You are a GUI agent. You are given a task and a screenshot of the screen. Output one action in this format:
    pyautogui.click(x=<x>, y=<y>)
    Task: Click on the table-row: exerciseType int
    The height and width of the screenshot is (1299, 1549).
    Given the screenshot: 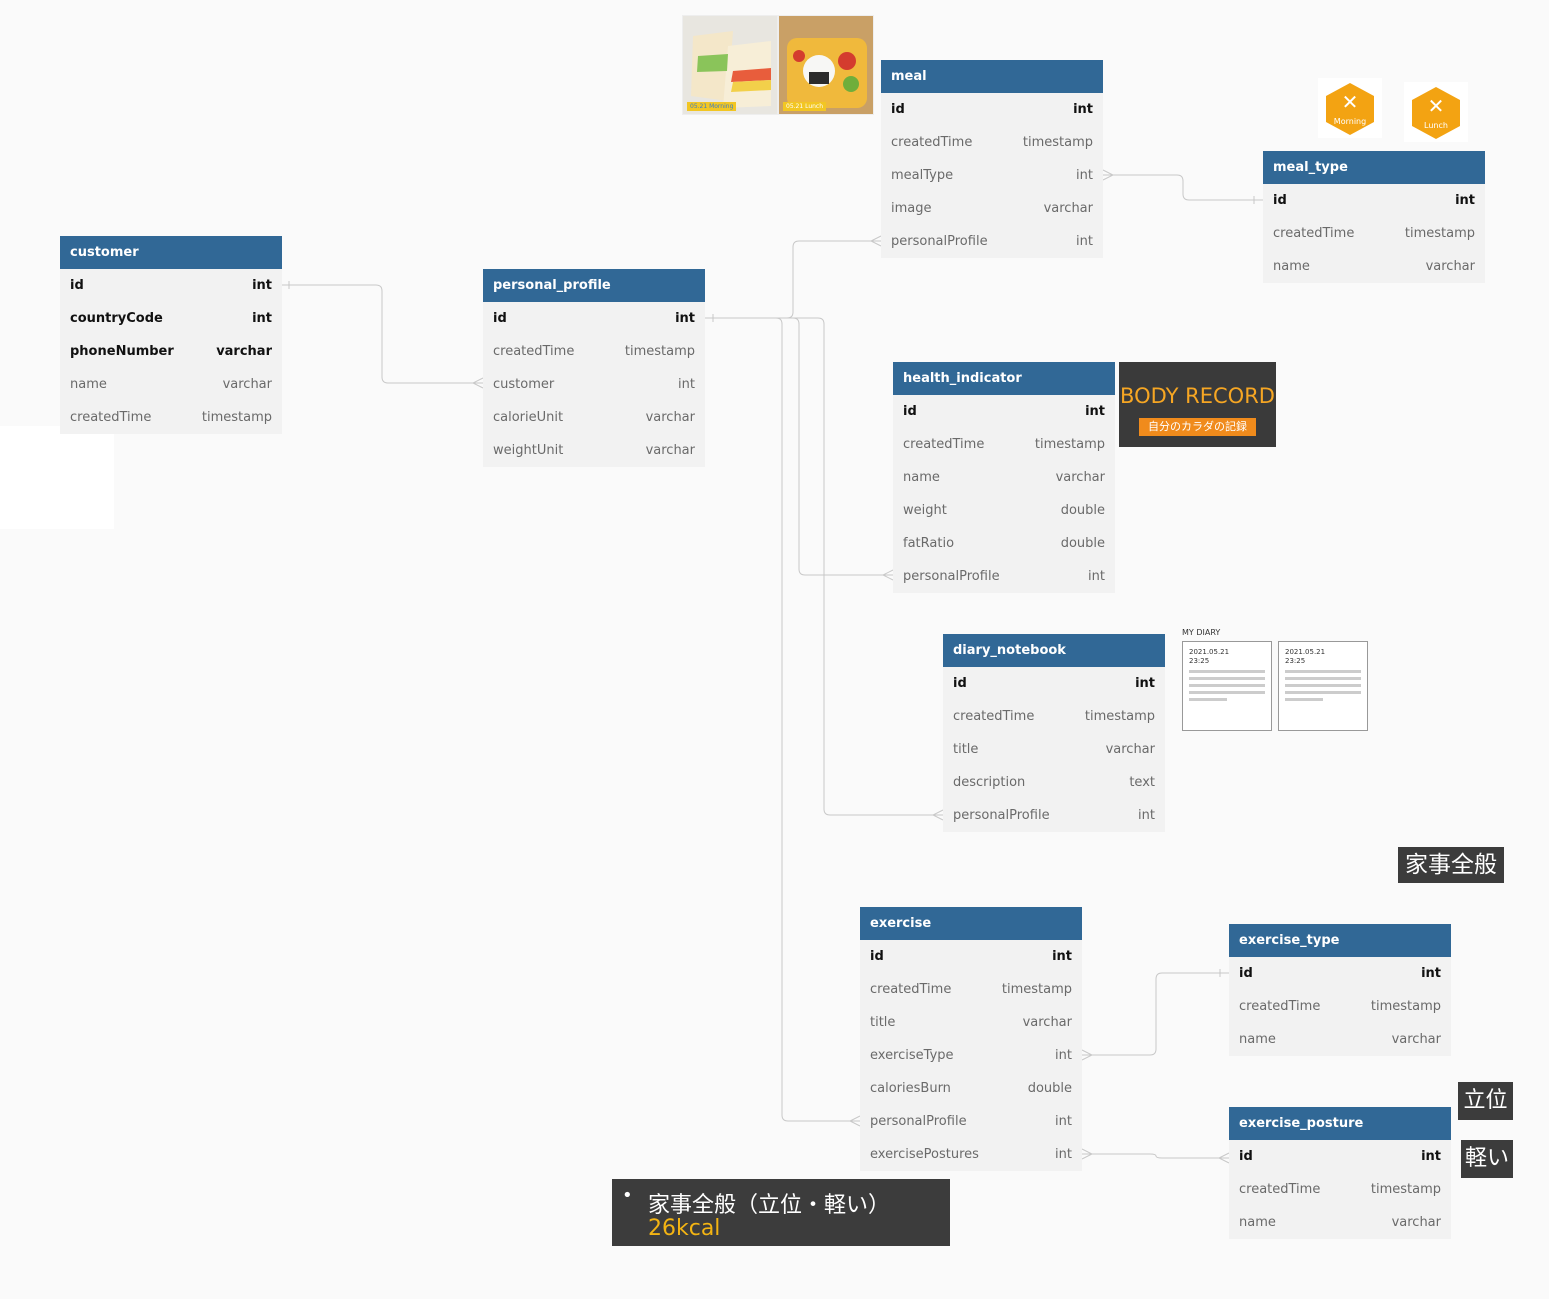 What is the action you would take?
    pyautogui.click(x=971, y=1055)
    